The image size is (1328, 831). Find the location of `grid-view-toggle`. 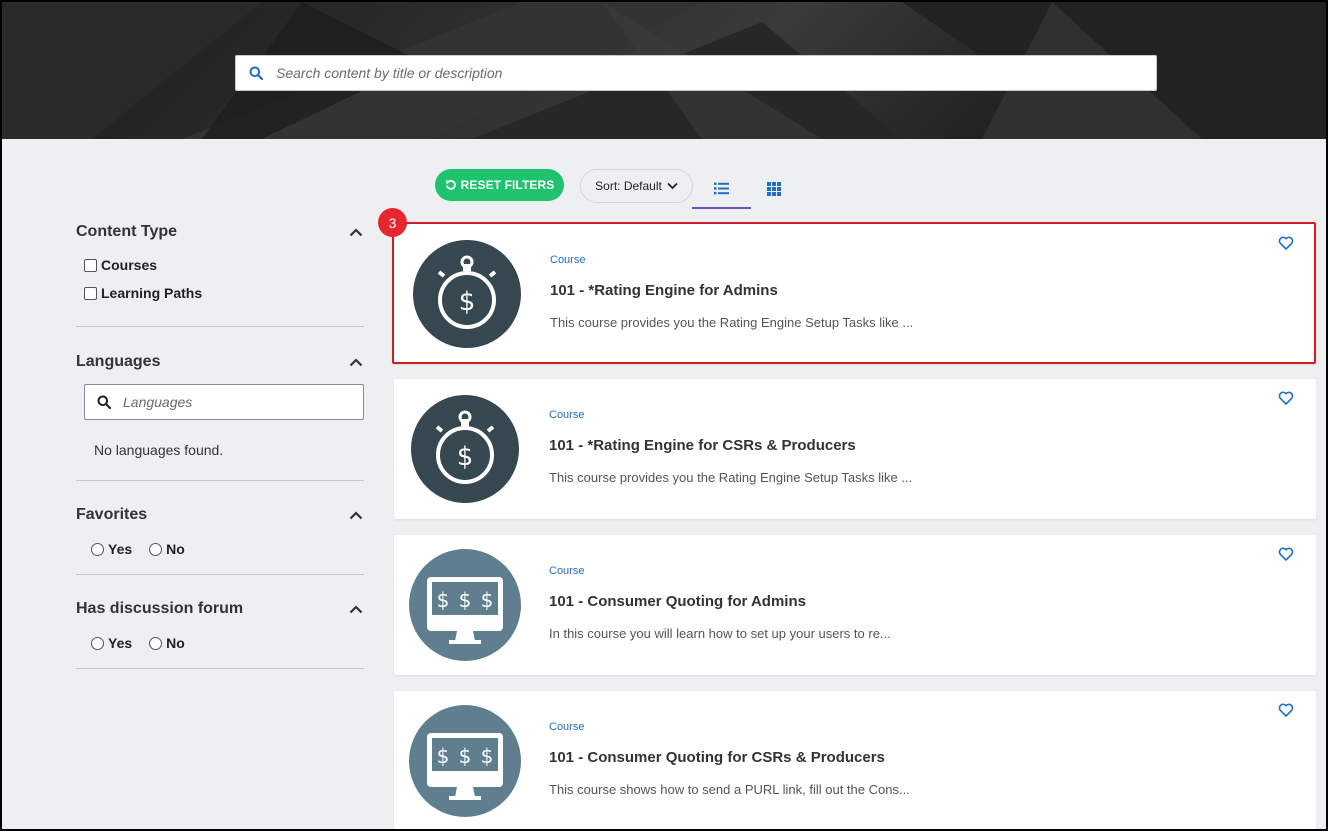

grid-view-toggle is located at coordinates (774, 189).